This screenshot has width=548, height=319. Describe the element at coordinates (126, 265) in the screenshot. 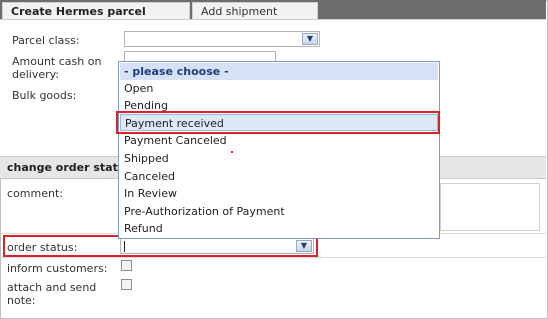

I see `inform-customers-checkbox` at that location.